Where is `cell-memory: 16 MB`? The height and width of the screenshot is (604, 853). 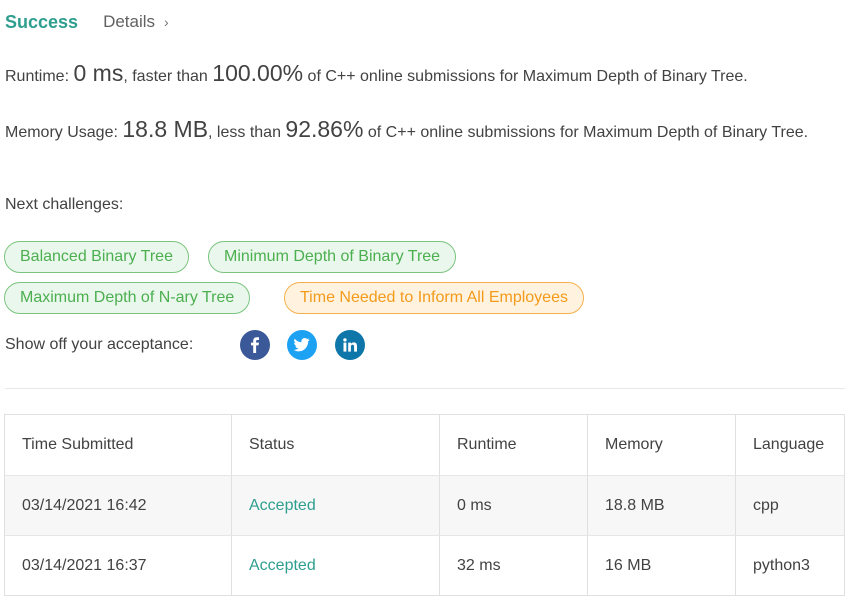 cell-memory: 16 MB is located at coordinates (661, 565).